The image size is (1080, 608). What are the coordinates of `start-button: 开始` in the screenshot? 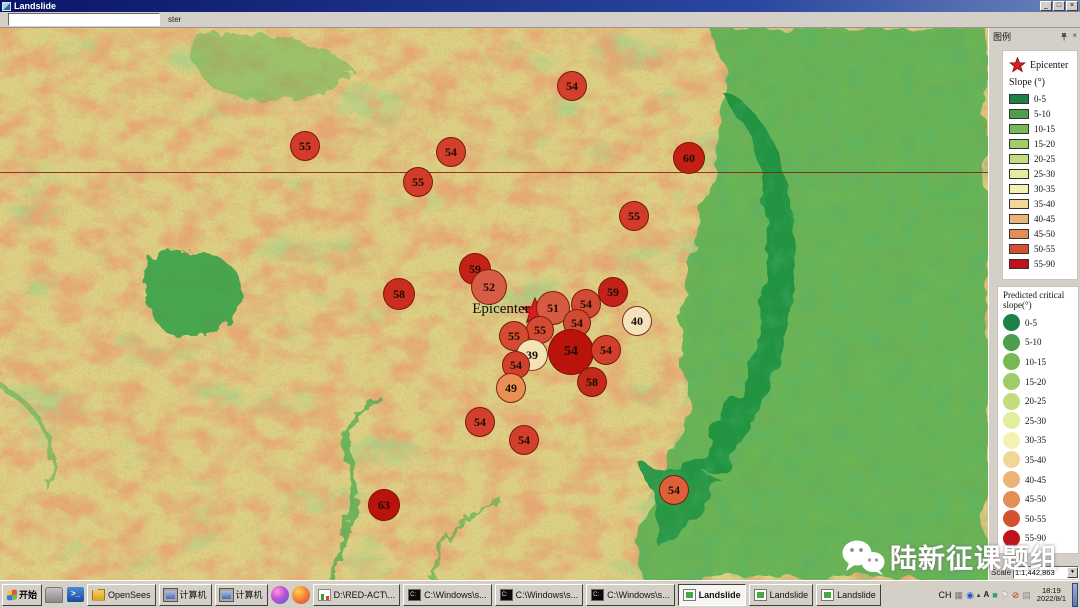 It's located at (22, 594).